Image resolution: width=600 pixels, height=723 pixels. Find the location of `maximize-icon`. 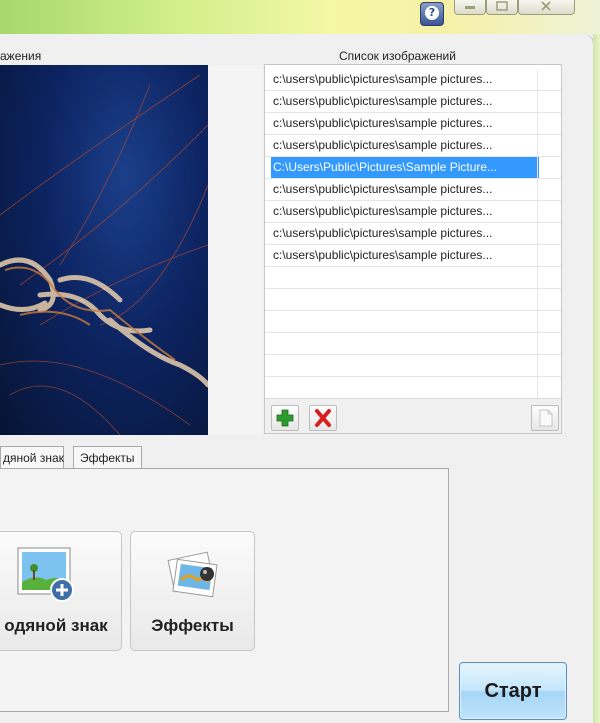

maximize-icon is located at coordinates (502, 6).